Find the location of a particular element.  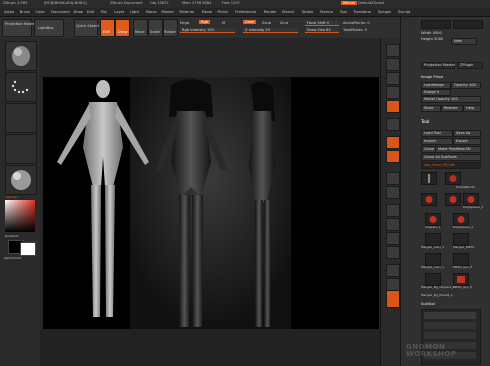

zcut-toggle: Zcut is located at coordinates (284, 23).